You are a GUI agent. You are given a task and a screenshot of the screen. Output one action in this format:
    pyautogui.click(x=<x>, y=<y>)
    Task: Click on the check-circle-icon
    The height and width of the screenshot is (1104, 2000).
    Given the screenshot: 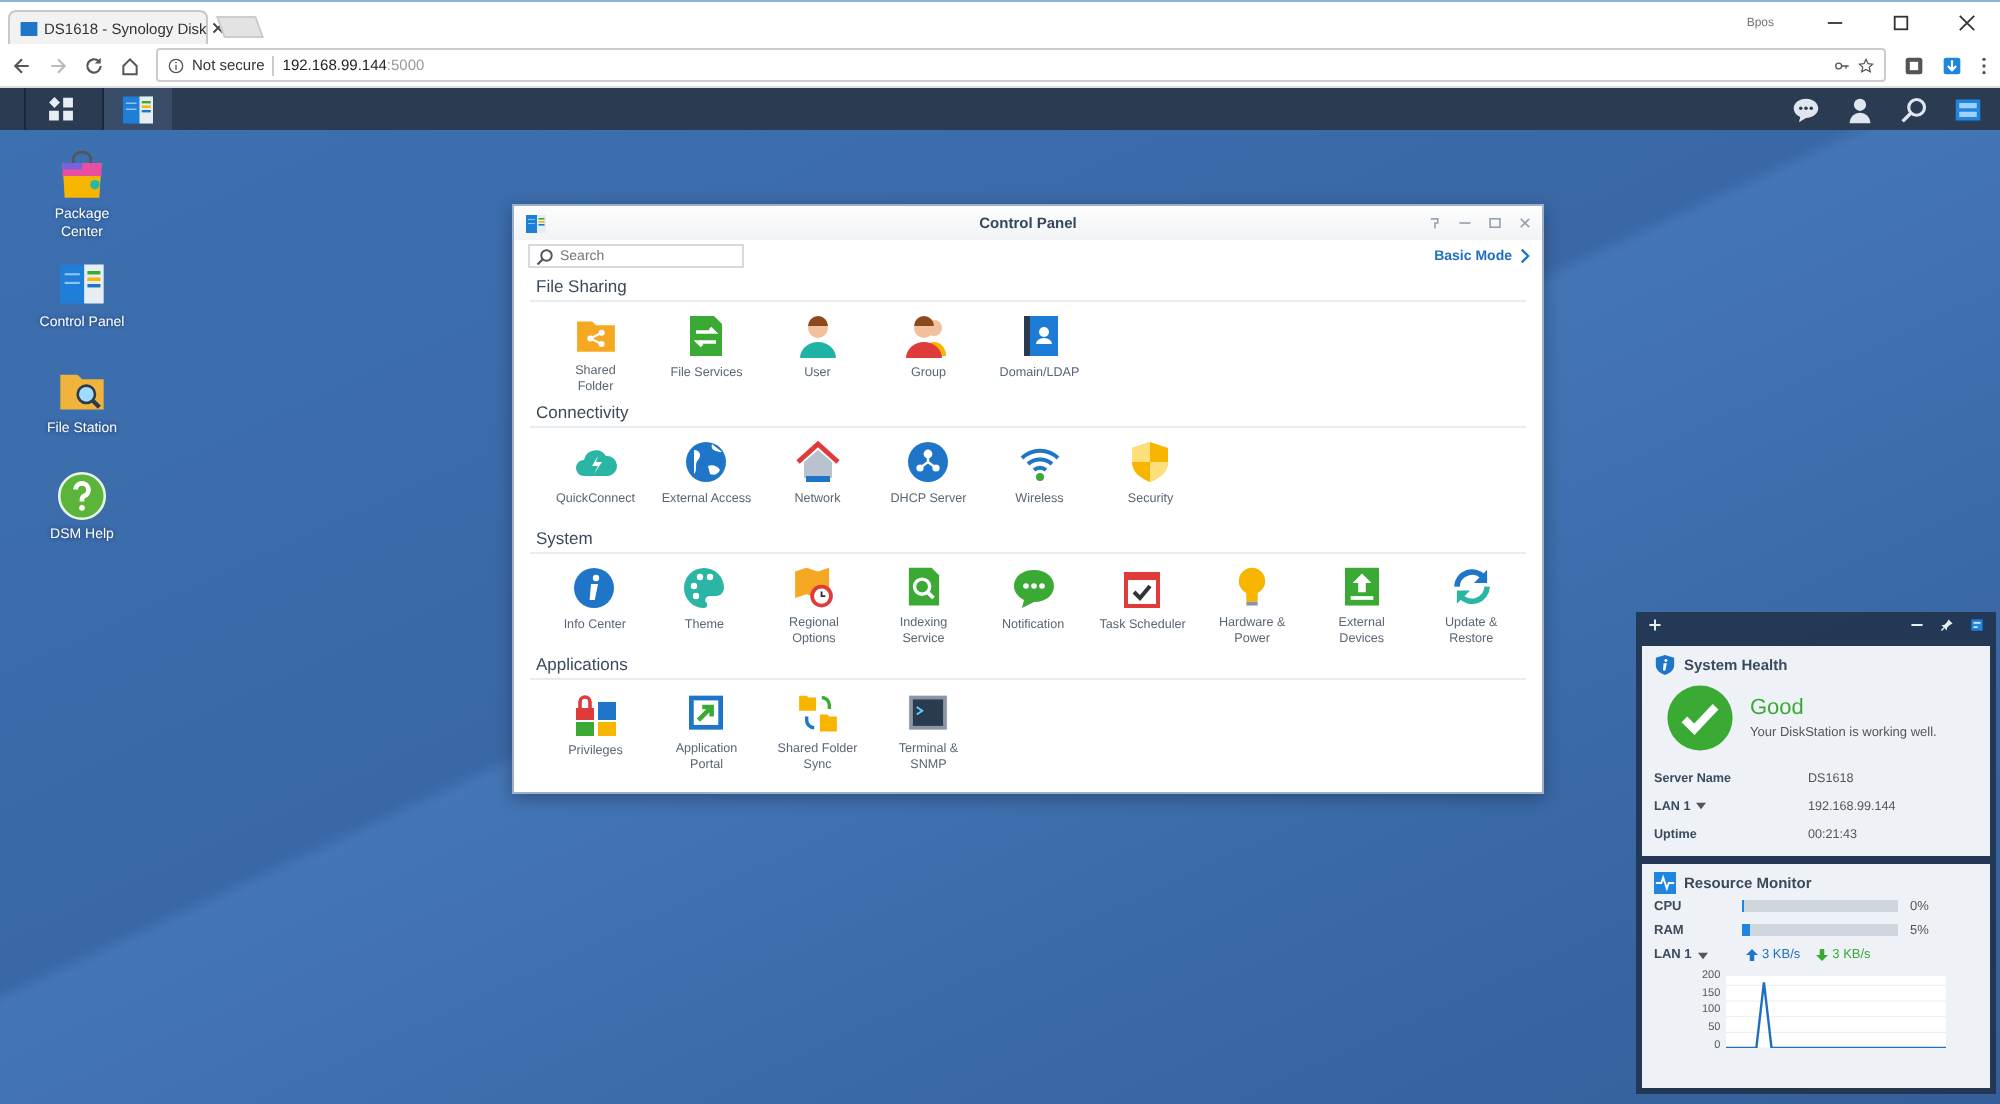 What is the action you would take?
    pyautogui.click(x=1700, y=718)
    